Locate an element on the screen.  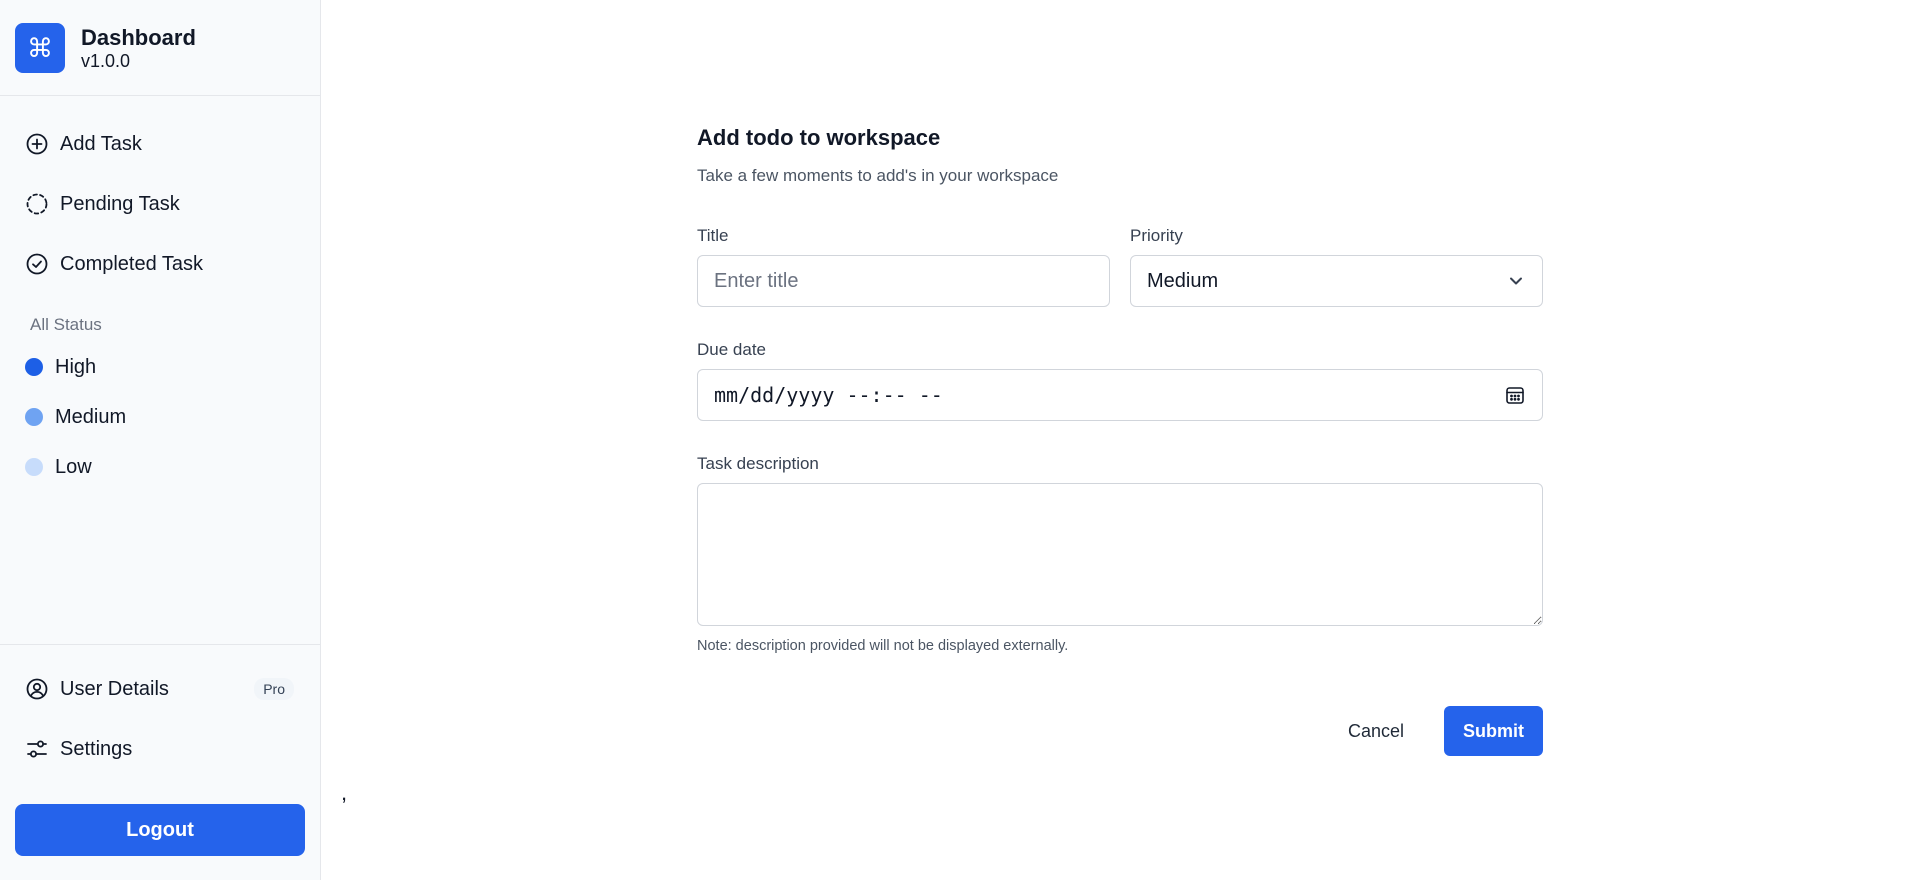
plus-circle-icon is located at coordinates (37, 144).